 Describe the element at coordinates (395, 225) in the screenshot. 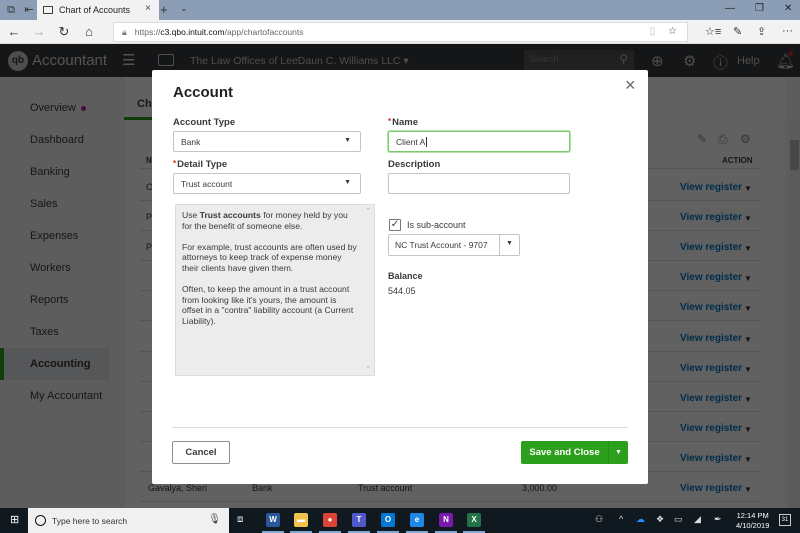

I see `sub-account-checkbox: ✓` at that location.